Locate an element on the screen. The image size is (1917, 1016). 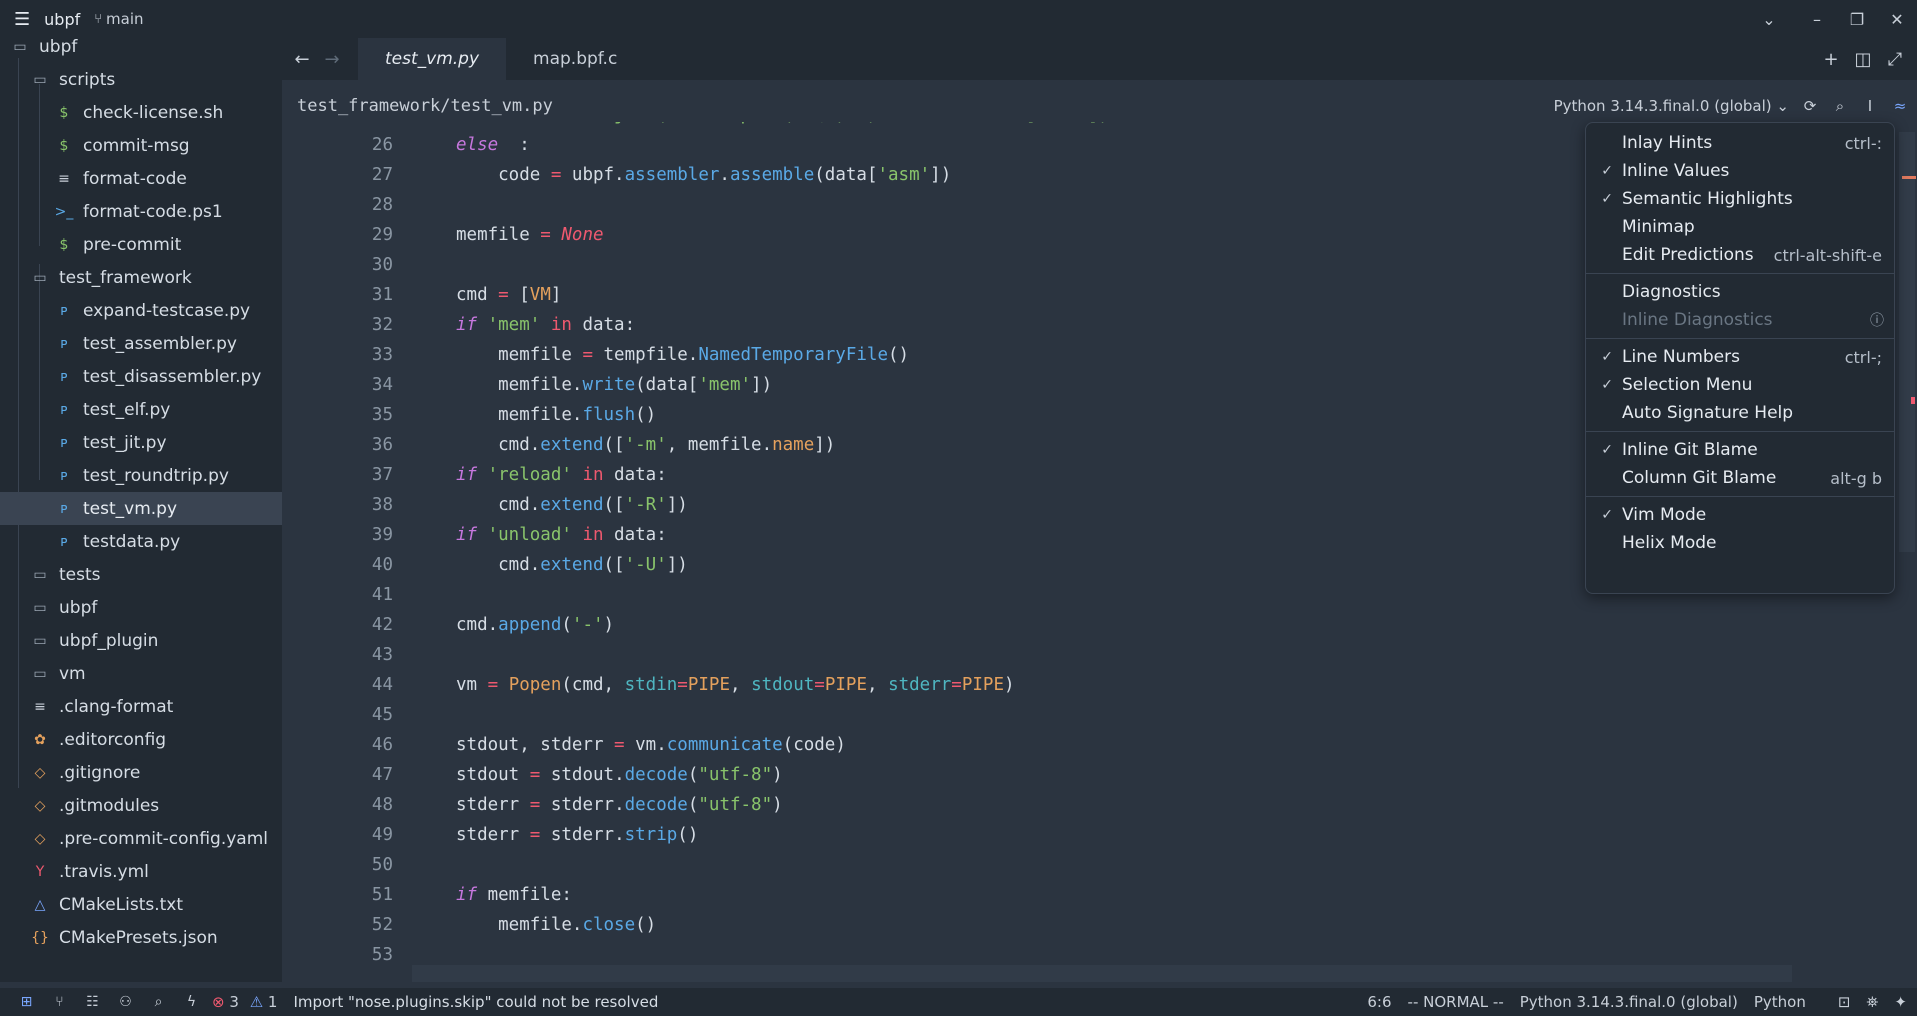
line-number: 31 is located at coordinates (382, 295).